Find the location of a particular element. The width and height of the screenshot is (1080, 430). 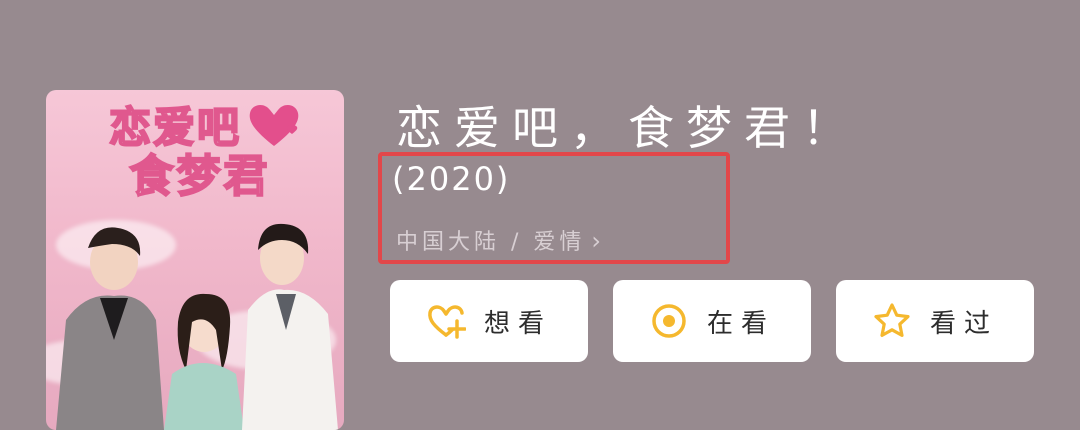

poster-figures is located at coordinates (197, 326).